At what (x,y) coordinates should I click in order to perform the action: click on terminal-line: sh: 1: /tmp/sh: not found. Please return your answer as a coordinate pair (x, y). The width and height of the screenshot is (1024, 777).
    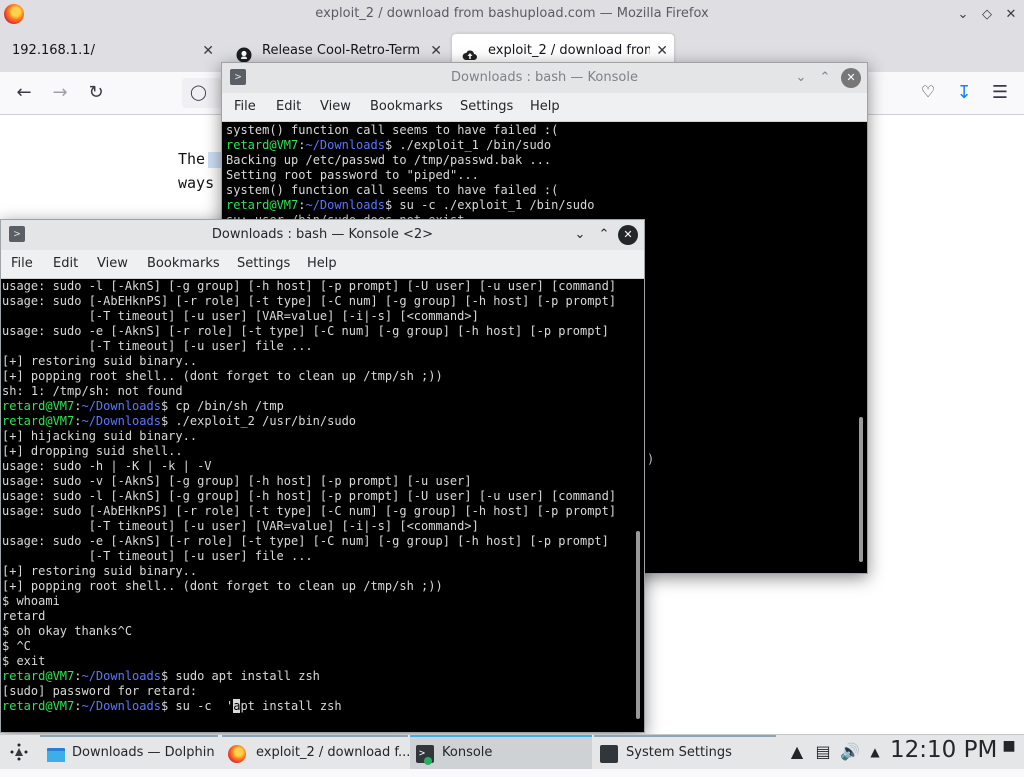
    Looking at the image, I should click on (92, 391).